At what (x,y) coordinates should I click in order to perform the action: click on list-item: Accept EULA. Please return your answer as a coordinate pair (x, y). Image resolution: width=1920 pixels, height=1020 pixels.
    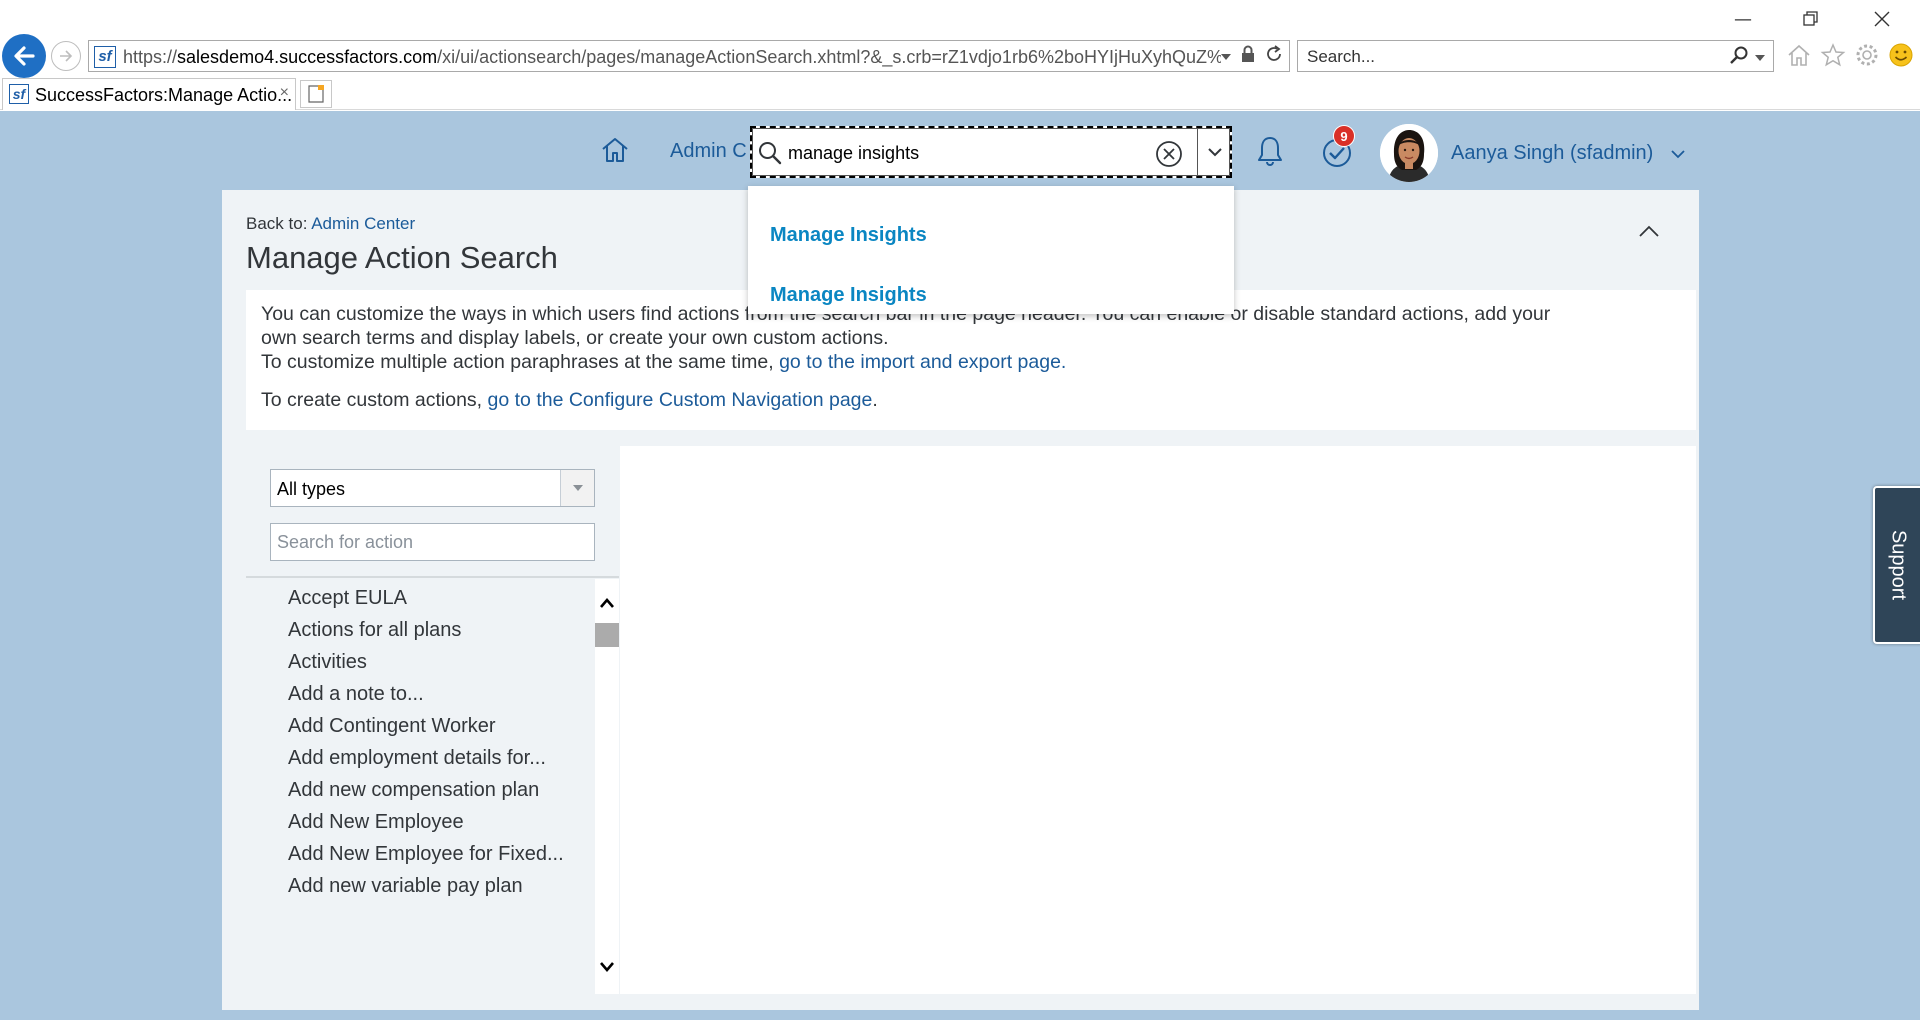
    Looking at the image, I should click on (347, 598).